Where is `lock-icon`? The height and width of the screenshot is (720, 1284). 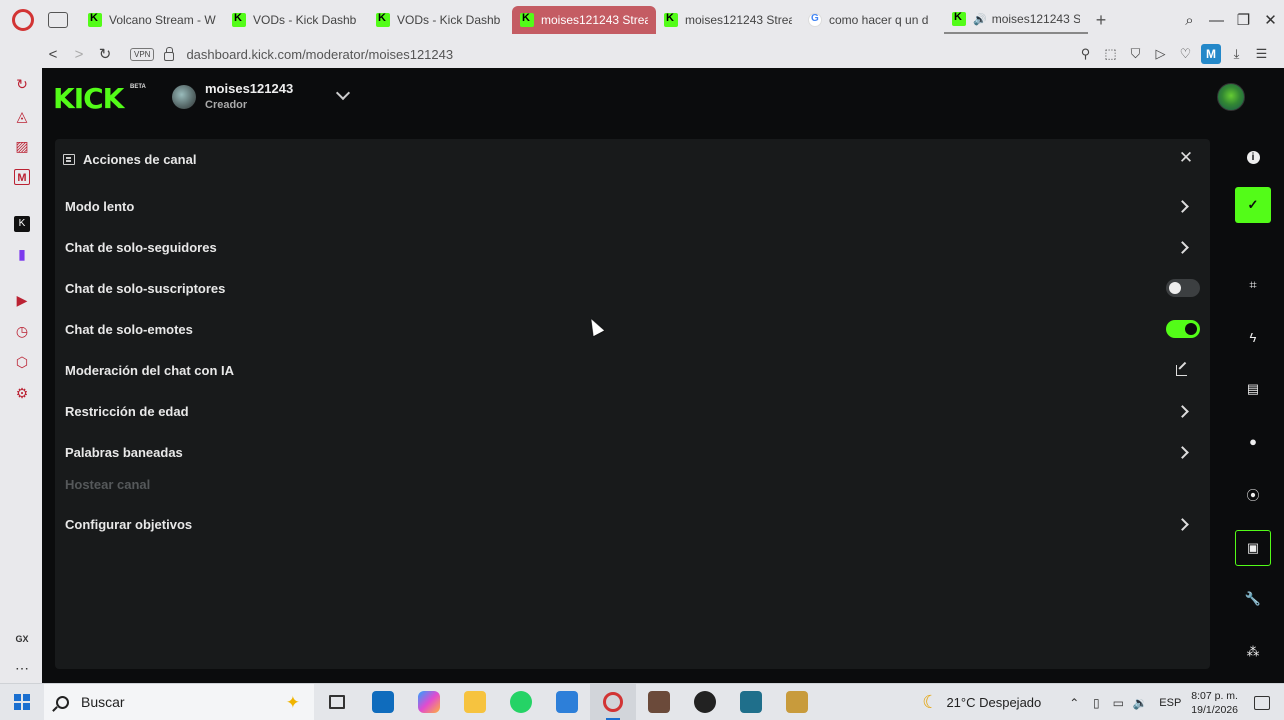
lock-icon is located at coordinates (169, 53).